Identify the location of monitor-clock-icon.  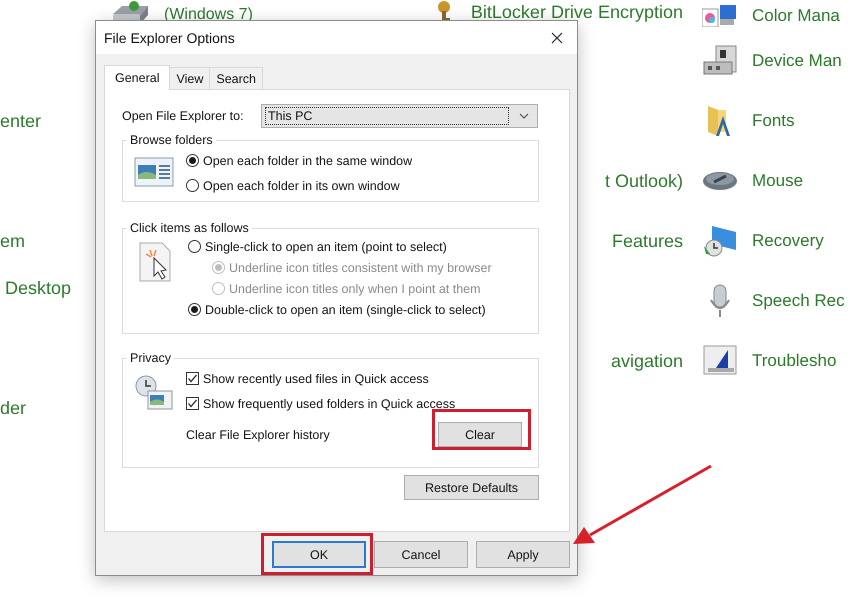
(720, 241).